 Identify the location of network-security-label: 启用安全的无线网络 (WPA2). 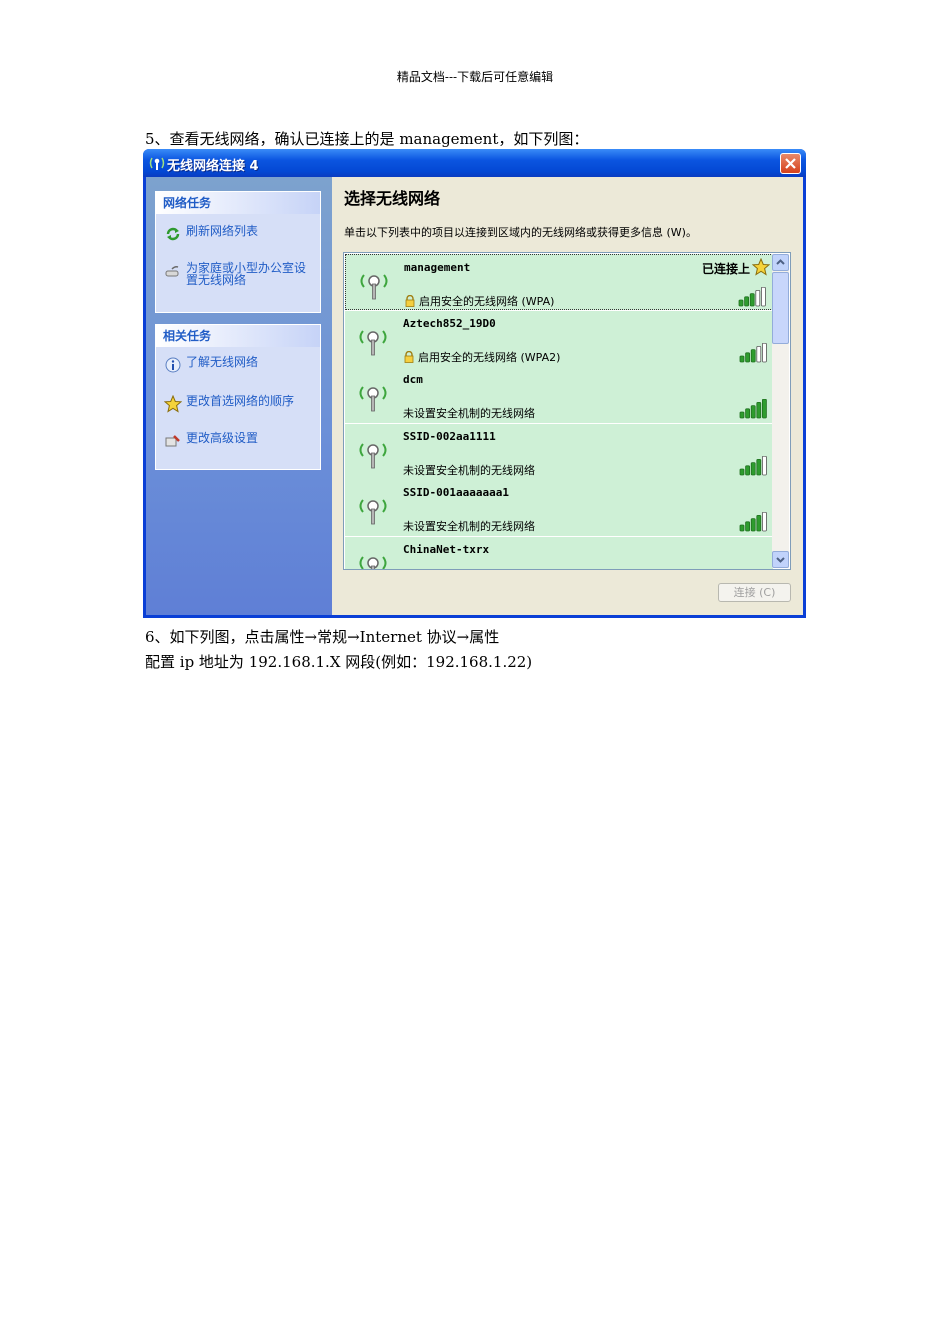
(489, 357).